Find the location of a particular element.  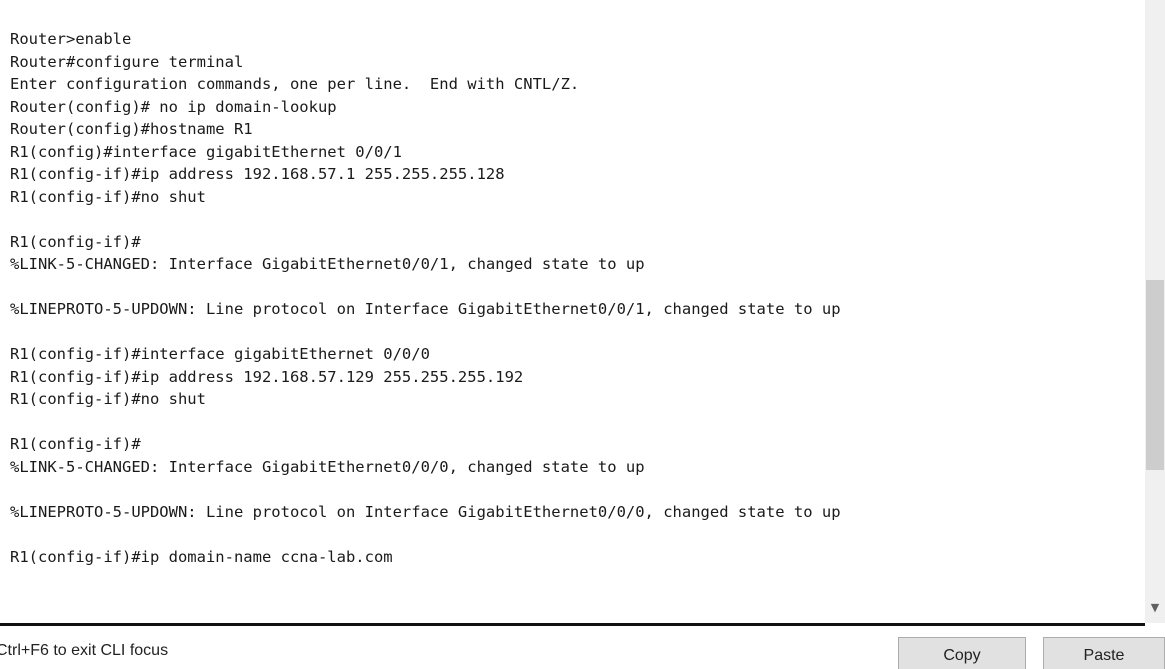

cli-line: Router(config)#hostname R1 is located at coordinates (131, 129).